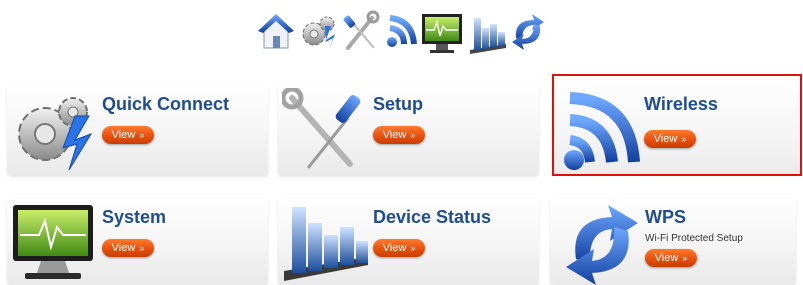 The image size is (803, 285). What do you see at coordinates (442, 32) in the screenshot?
I see `monitor-icon` at bounding box center [442, 32].